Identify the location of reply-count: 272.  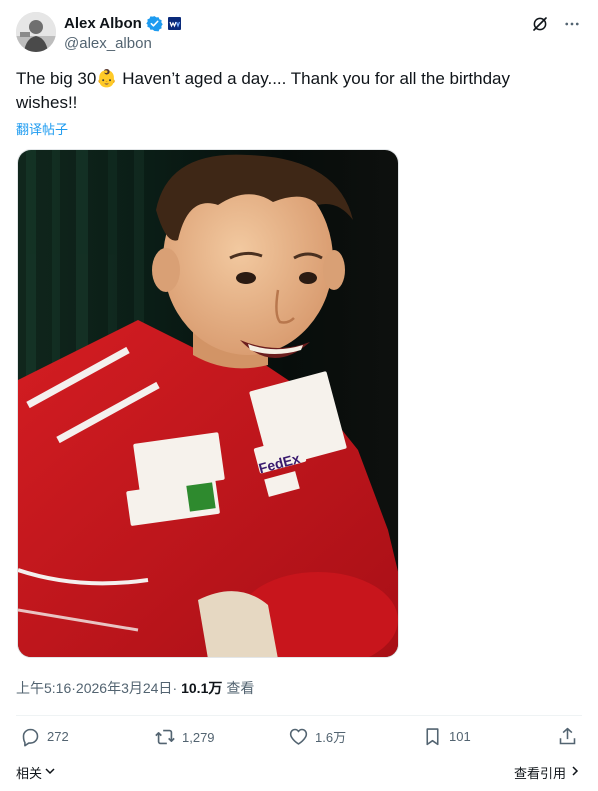
(58, 736).